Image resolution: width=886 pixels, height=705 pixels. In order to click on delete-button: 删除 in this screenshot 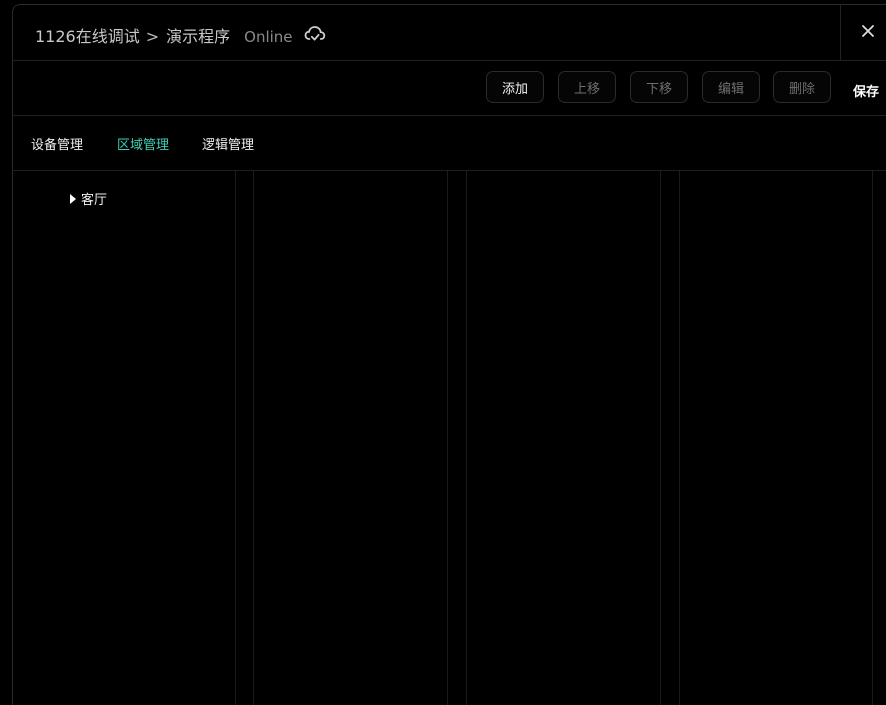, I will do `click(802, 87)`.